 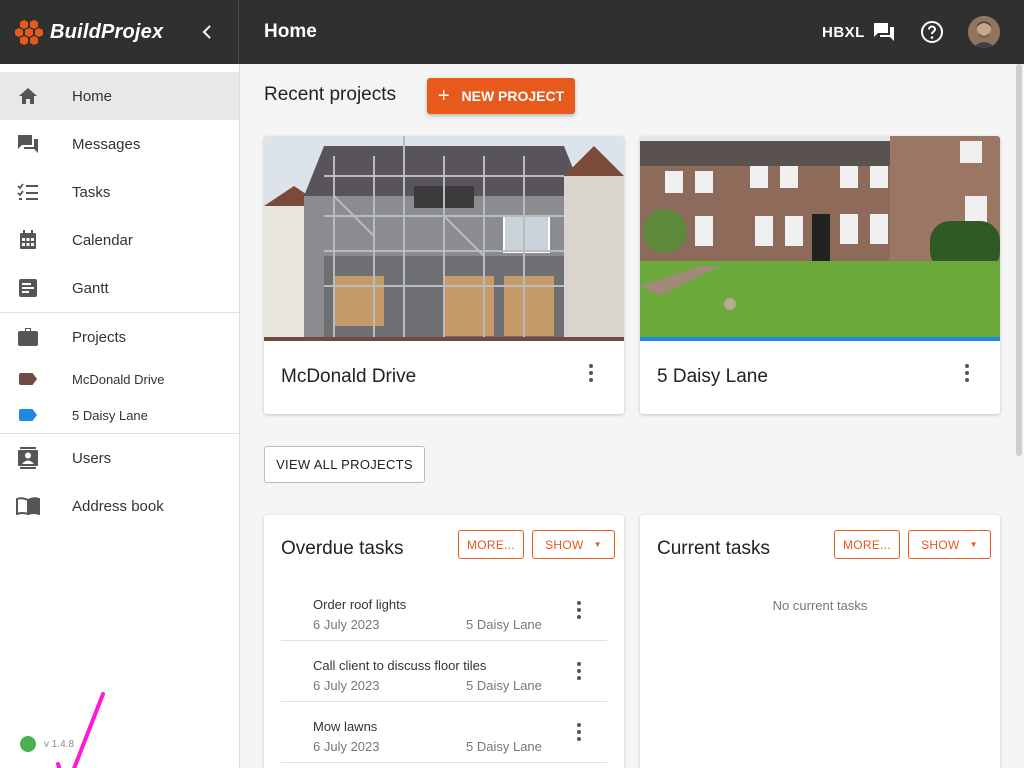 What do you see at coordinates (444, 732) in the screenshot?
I see `task-row: Mow lawns 6 July 2023 5 Daisy Lane` at bounding box center [444, 732].